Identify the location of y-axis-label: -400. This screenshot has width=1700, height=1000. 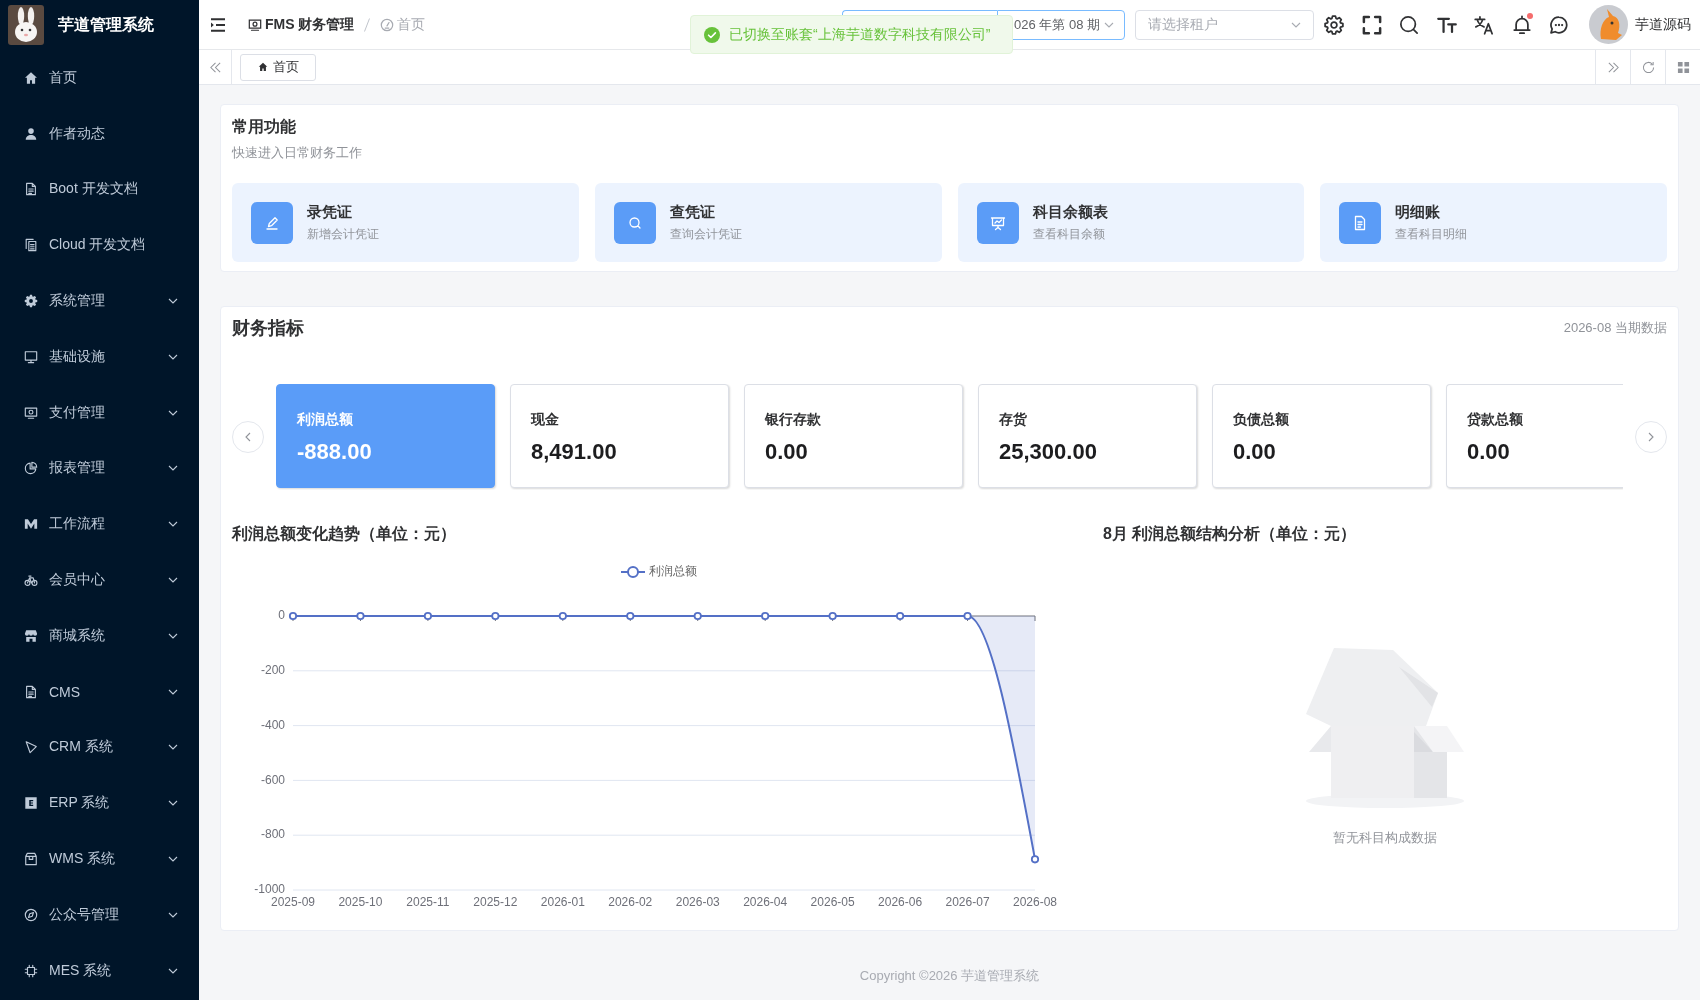
(272, 724).